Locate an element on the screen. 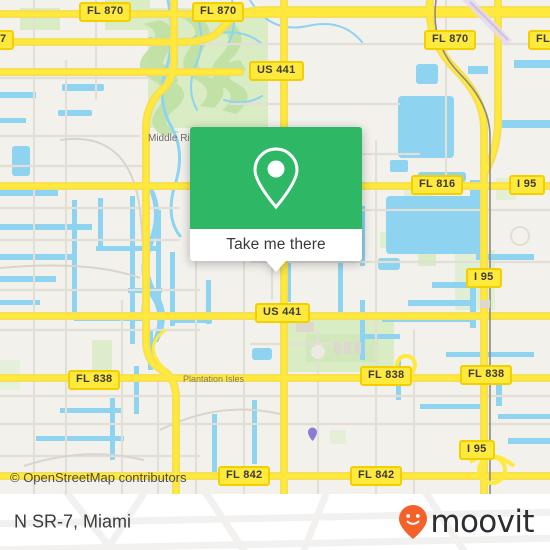 The image size is (550, 550). place-label-plantation-isles: Plantation Isles is located at coordinates (214, 379).